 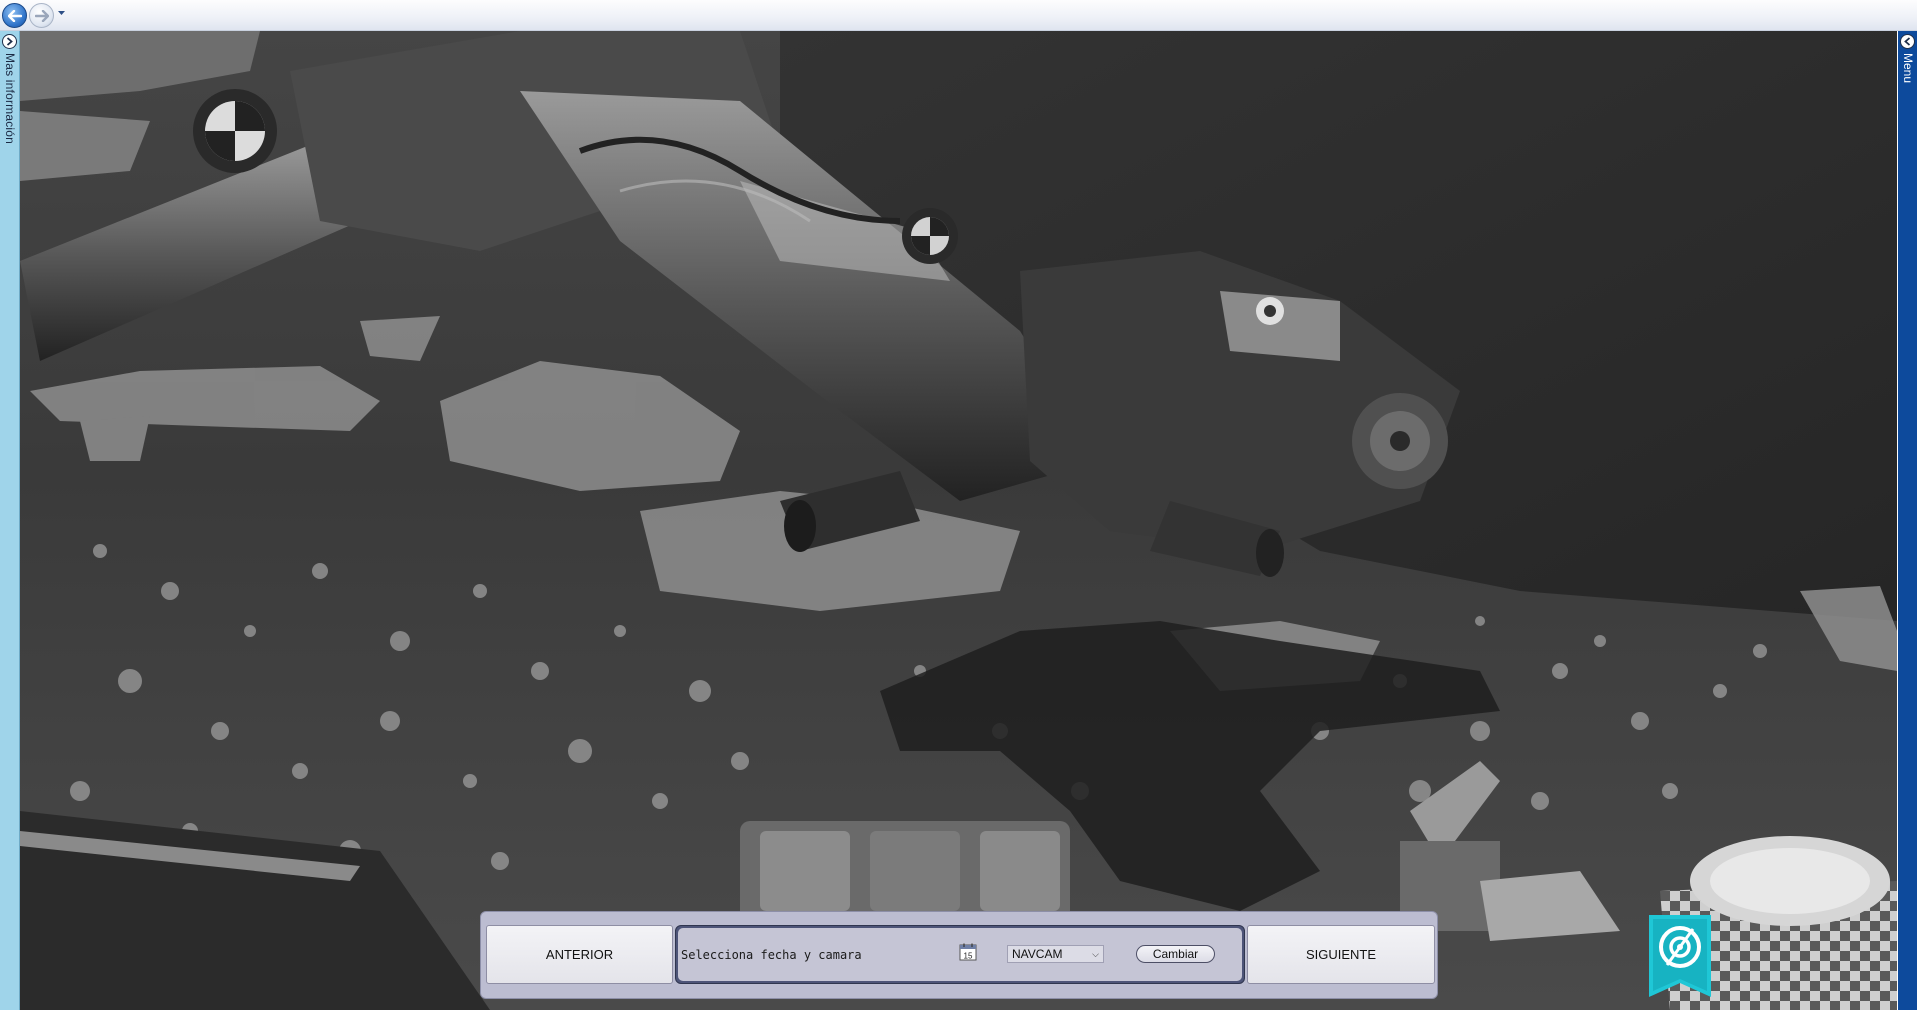 I want to click on menu-label: Menu, so click(x=1908, y=68).